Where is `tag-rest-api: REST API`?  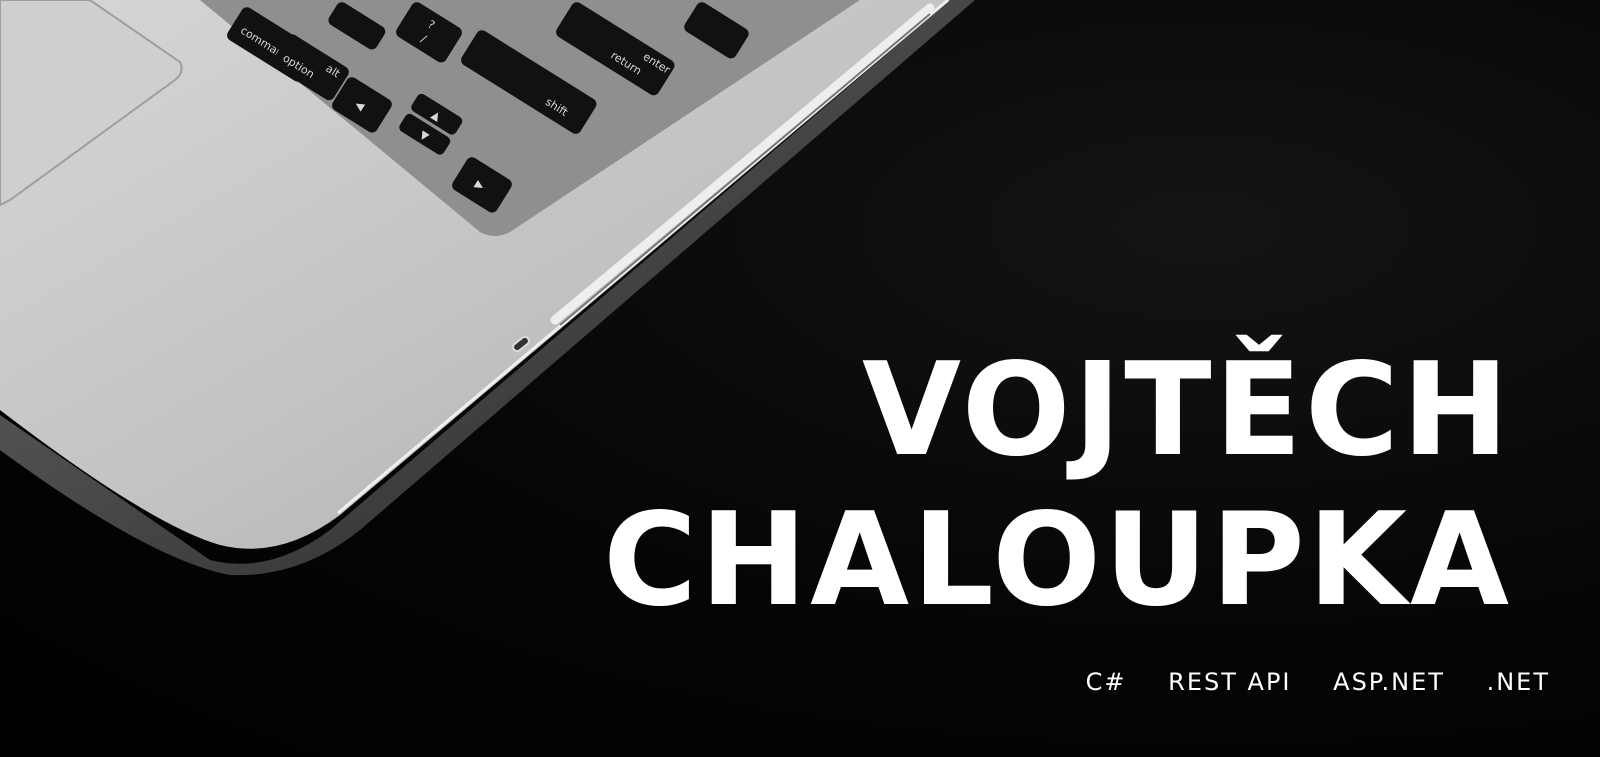
tag-rest-api: REST API is located at coordinates (1230, 682).